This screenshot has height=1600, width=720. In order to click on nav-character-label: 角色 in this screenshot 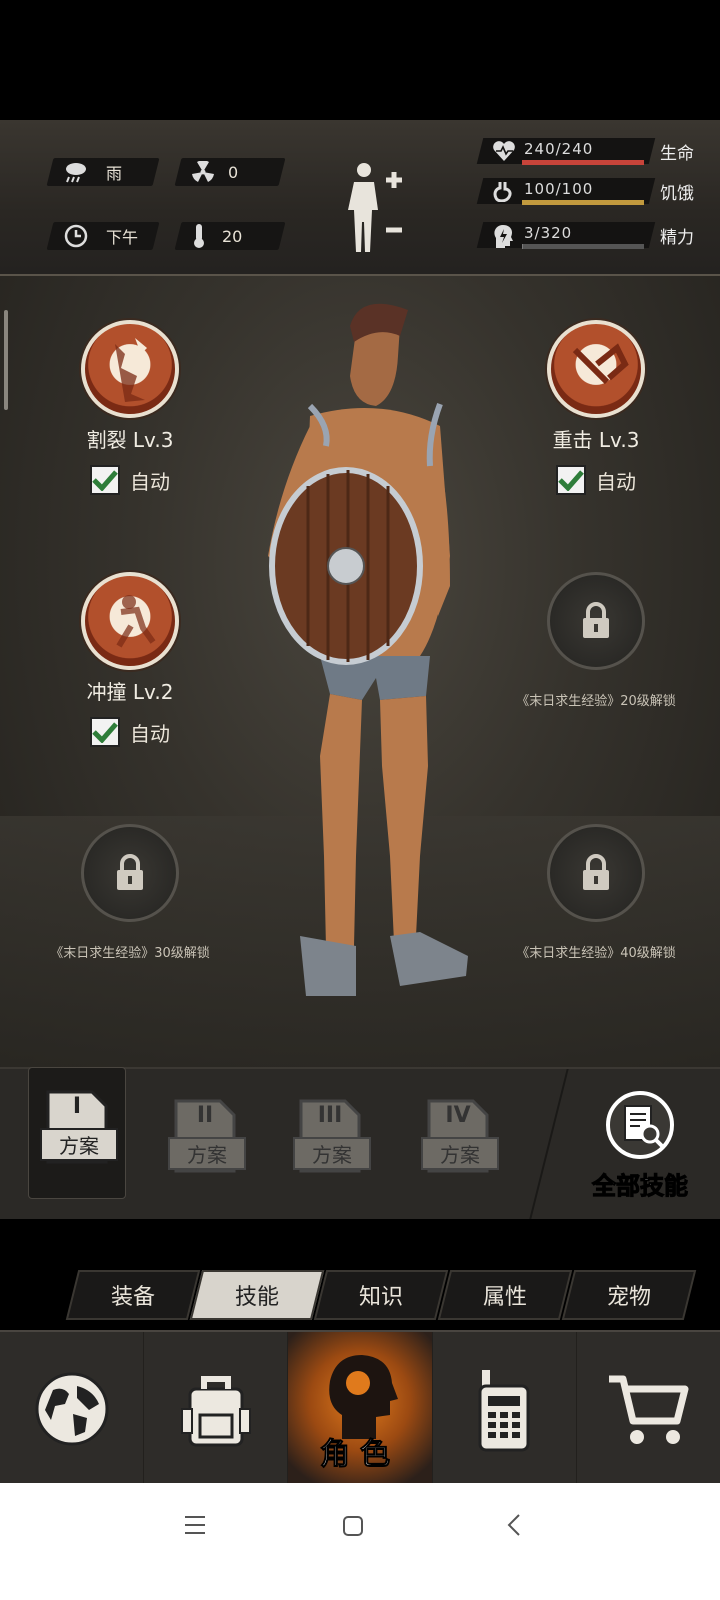, I will do `click(360, 1455)`.